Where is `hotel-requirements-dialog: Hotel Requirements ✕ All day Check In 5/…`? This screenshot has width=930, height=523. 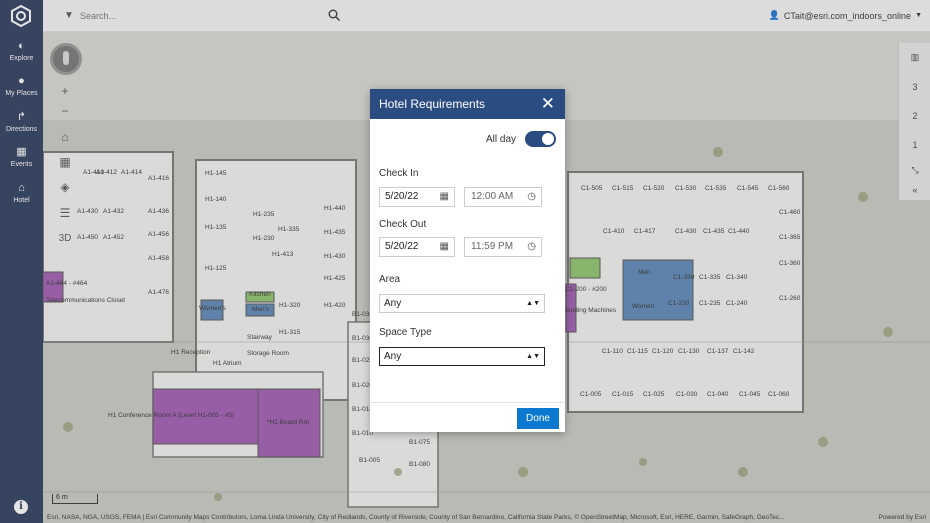 hotel-requirements-dialog: Hotel Requirements ✕ All day Check In 5/… is located at coordinates (467, 260).